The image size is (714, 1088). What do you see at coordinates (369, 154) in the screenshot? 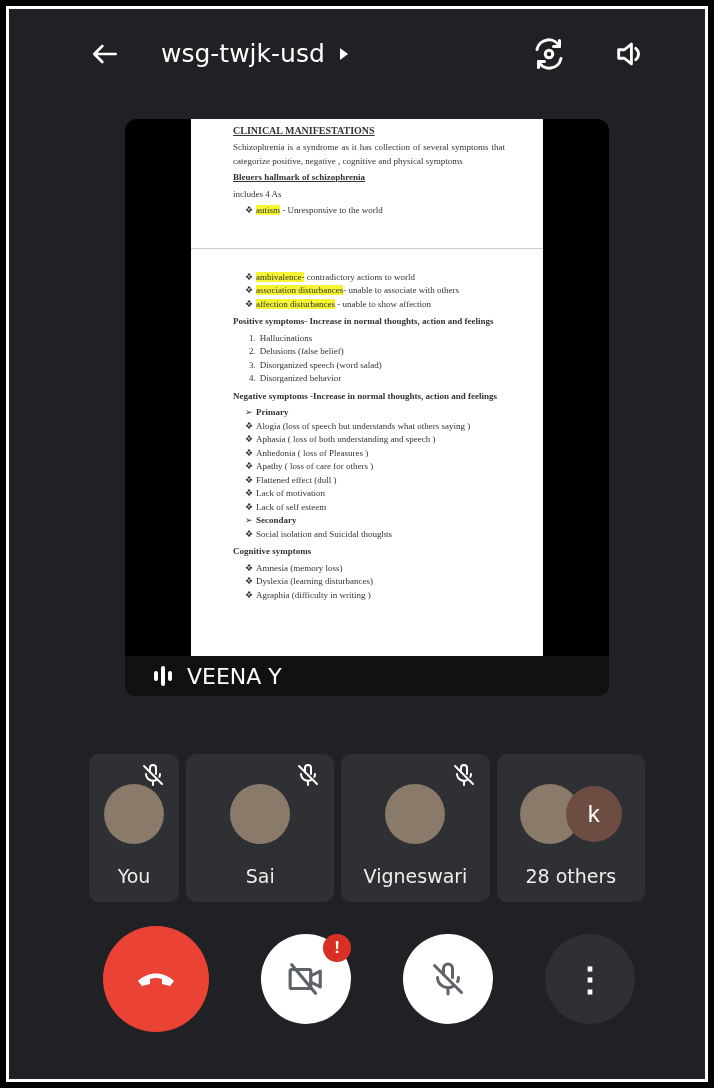
I see `document-paragraph: Schizophrenia is a syndrome as it has collection of several symptoms that categorize positive, negative , cognitive and physical symptoms` at bounding box center [369, 154].